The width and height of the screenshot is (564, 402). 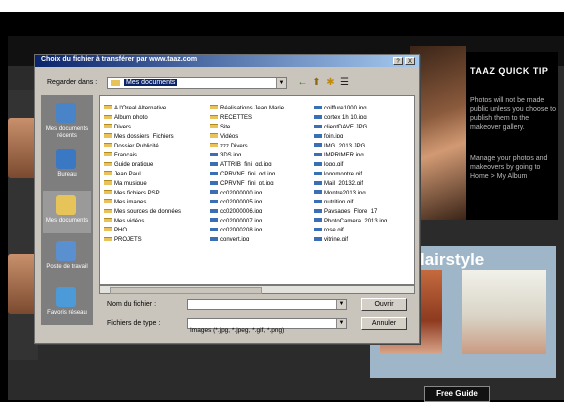 What do you see at coordinates (262, 124) in the screenshot?
I see `file-item: Site` at bounding box center [262, 124].